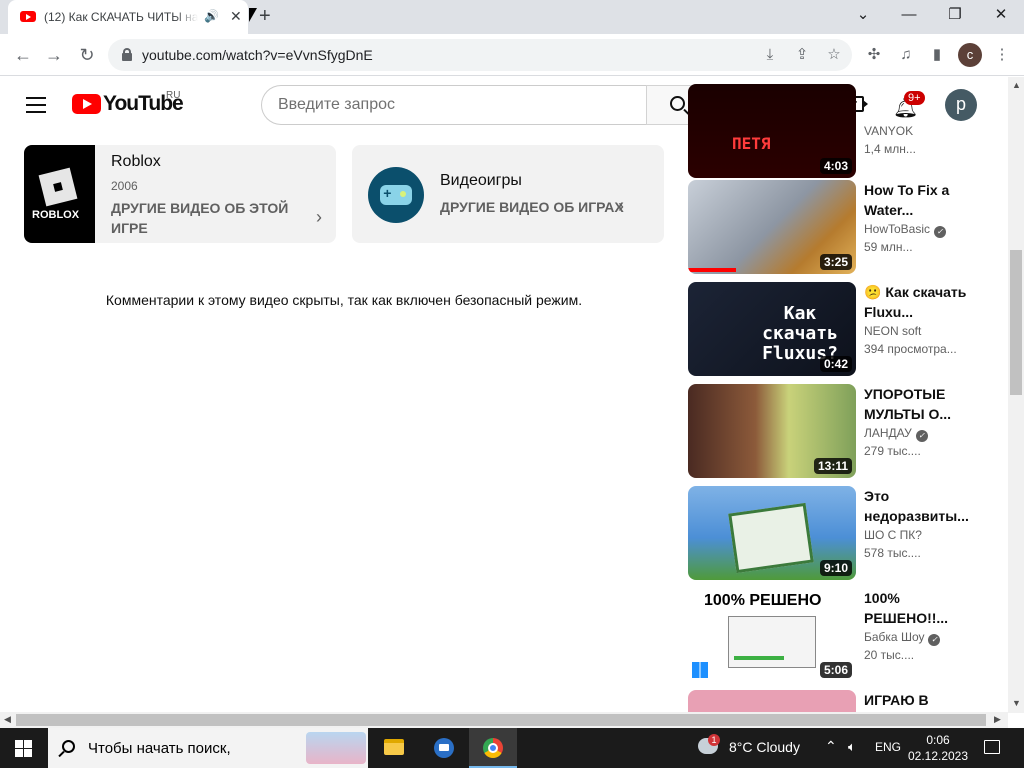 This screenshot has width=1024, height=768. Describe the element at coordinates (336, 748) in the screenshot. I see `search-highlight-image` at that location.